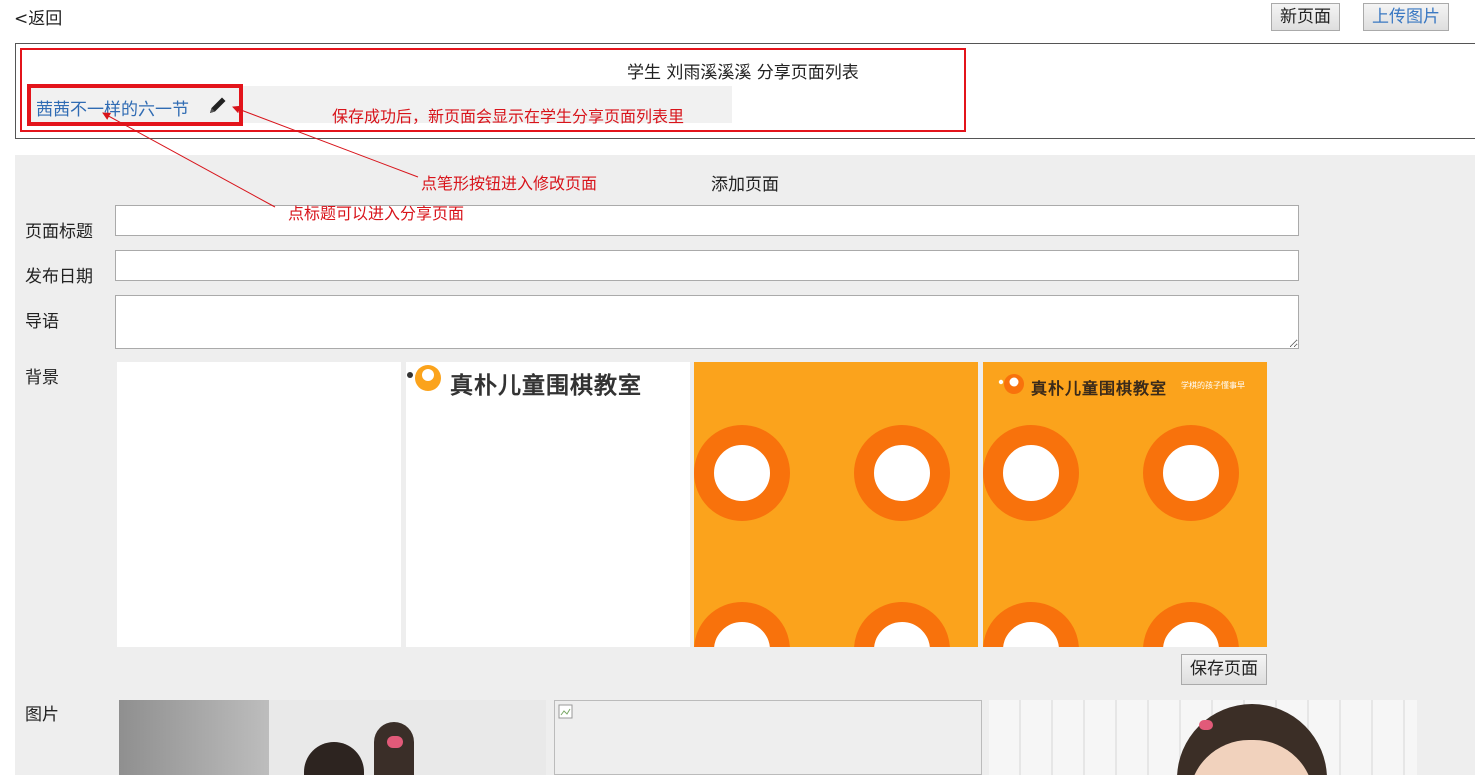 The height and width of the screenshot is (775, 1475). Describe the element at coordinates (768, 737) in the screenshot. I see `broken-image-placeholder` at that location.